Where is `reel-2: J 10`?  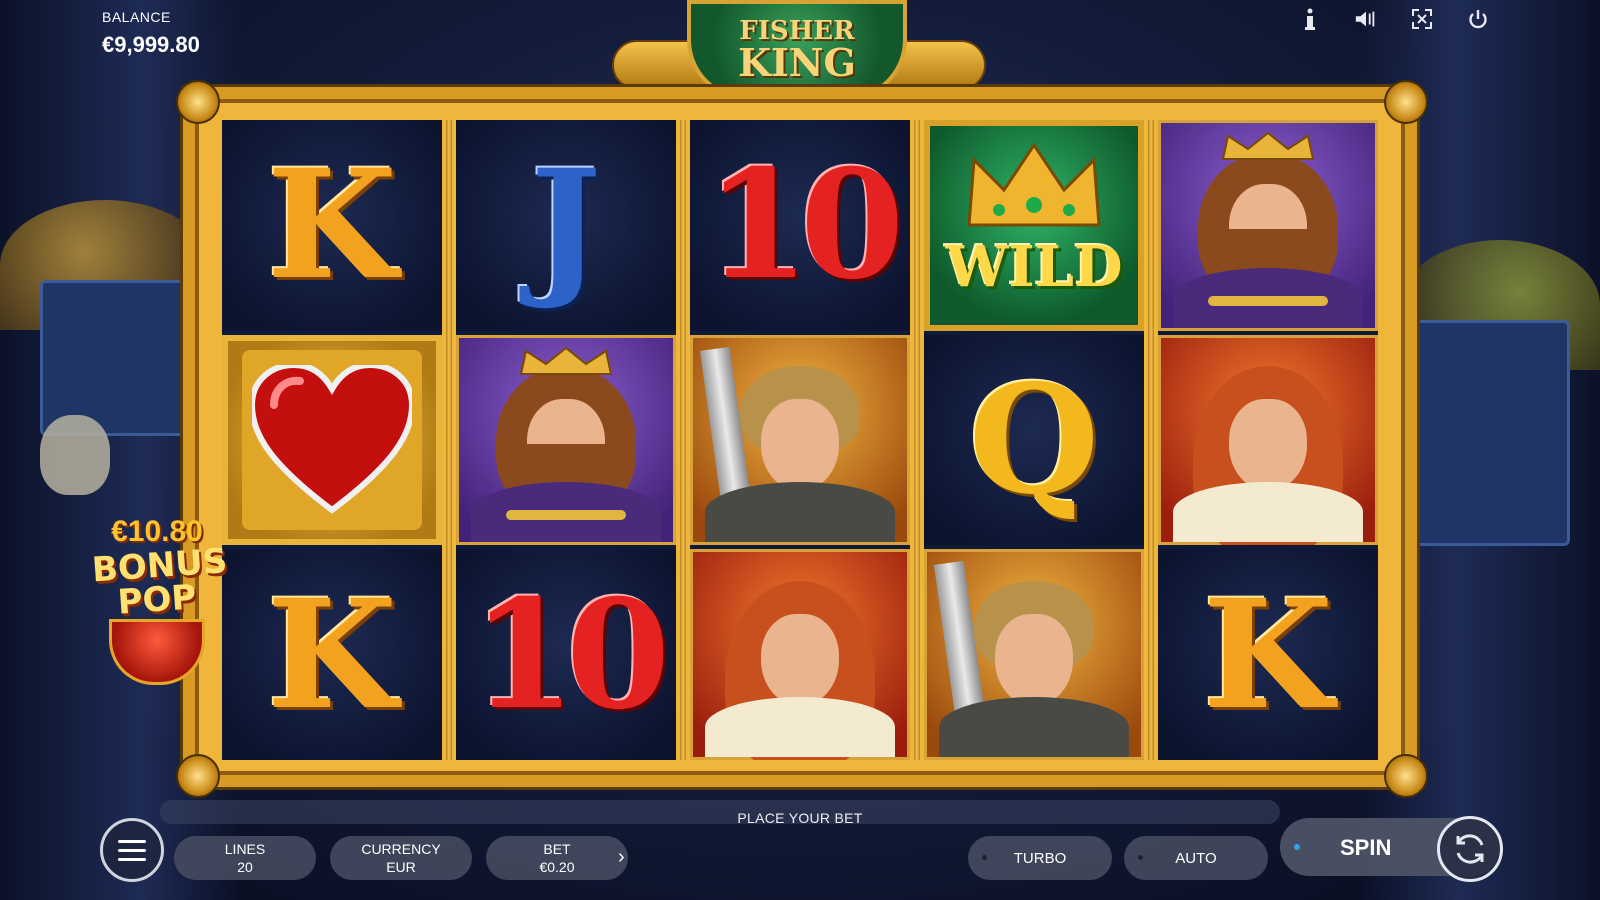
reel-2: J 10 is located at coordinates (571, 440).